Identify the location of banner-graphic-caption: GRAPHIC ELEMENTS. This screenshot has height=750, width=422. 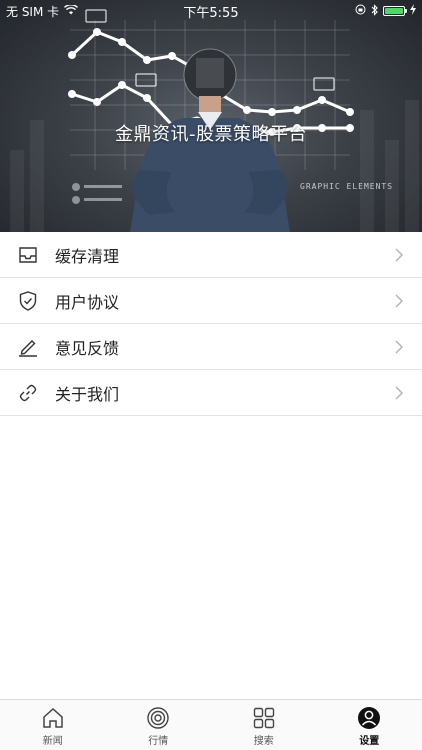
(347, 186).